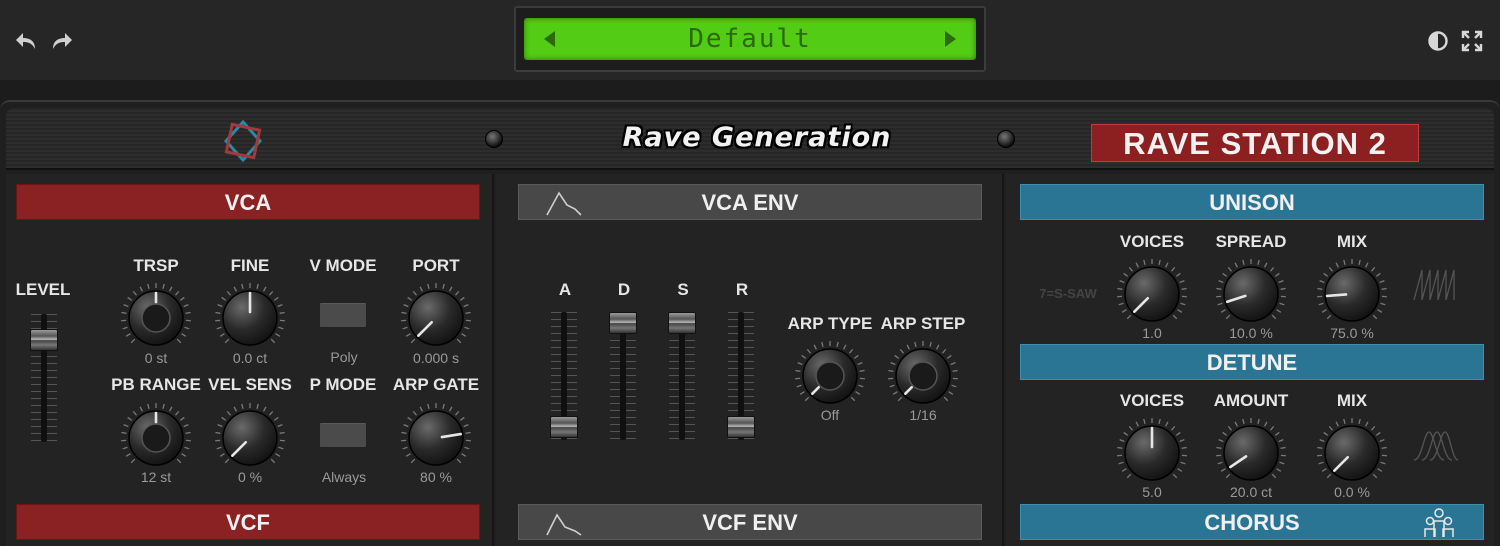  Describe the element at coordinates (250, 477) in the screenshot. I see `vel-sens-value: 0 %` at that location.